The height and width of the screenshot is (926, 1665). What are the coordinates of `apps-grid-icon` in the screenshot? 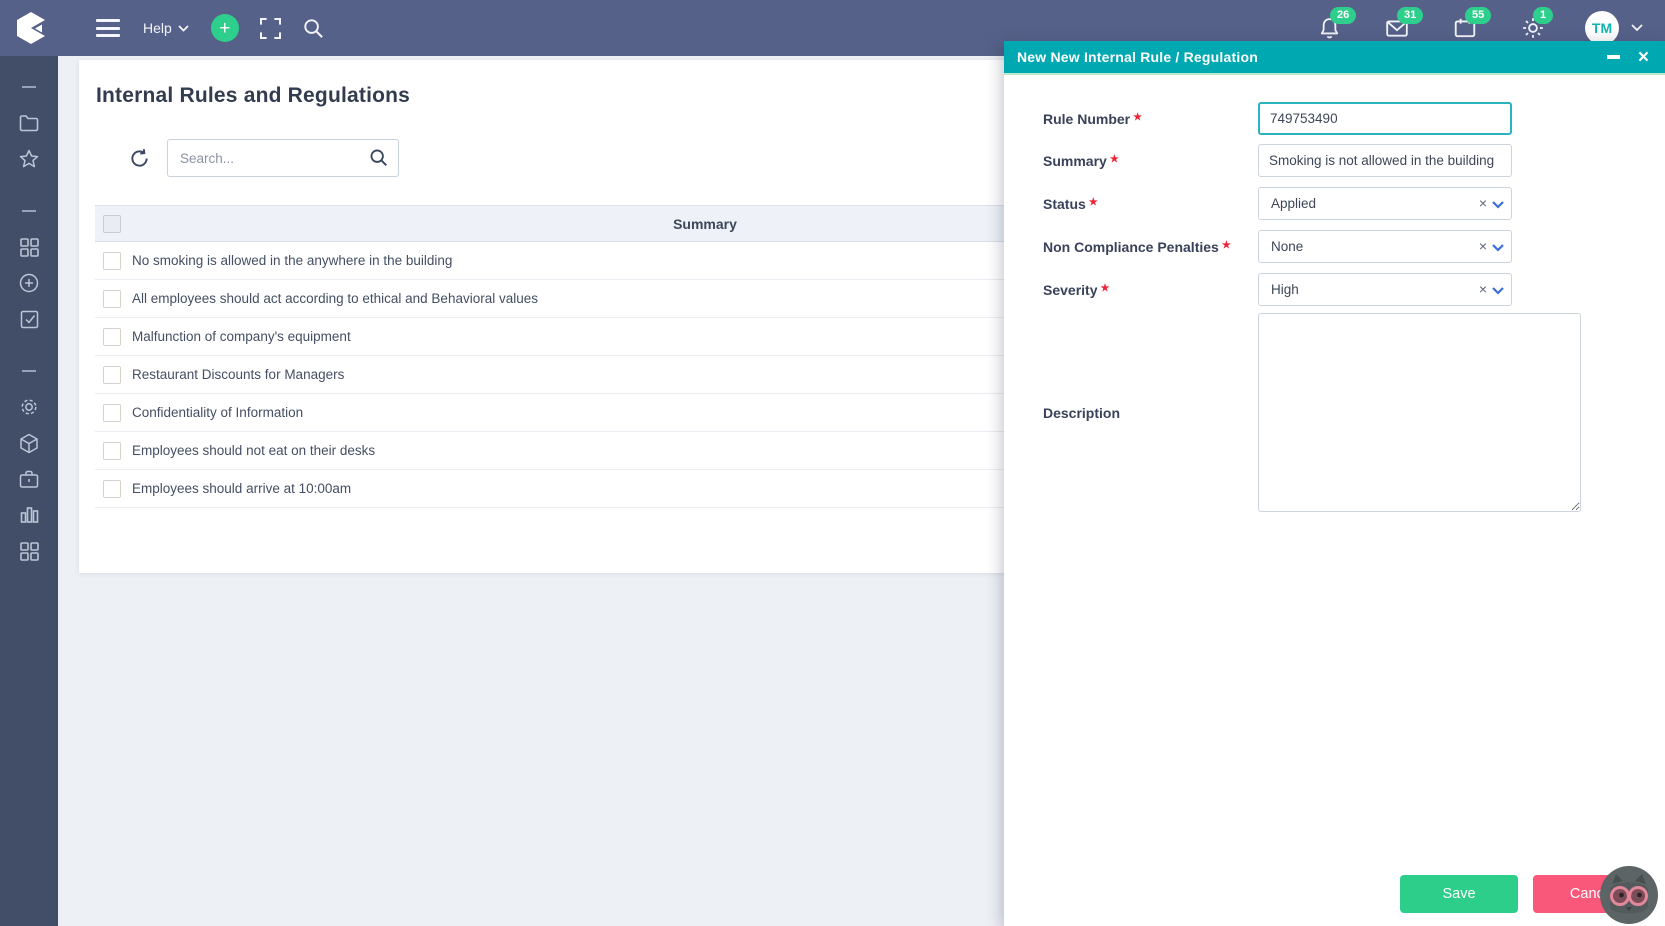 It's located at (29, 551).